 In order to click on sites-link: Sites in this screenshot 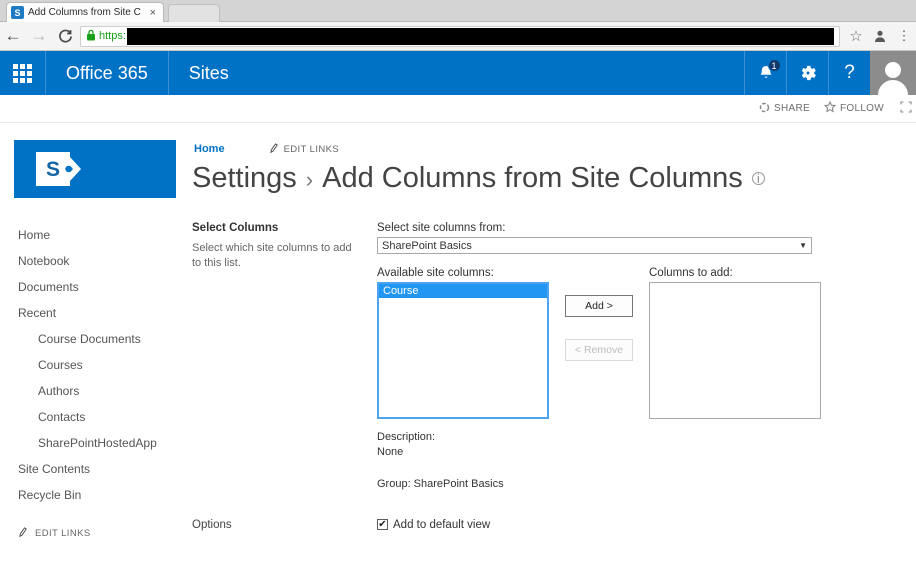, I will do `click(209, 73)`.